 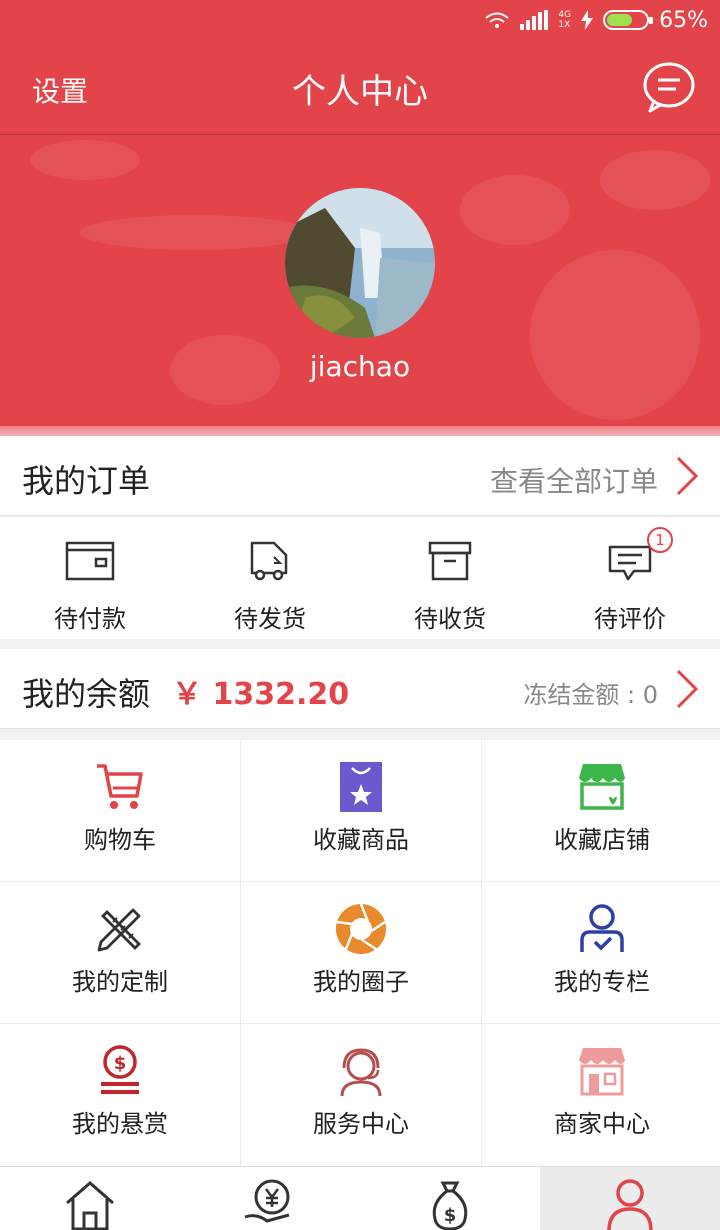 What do you see at coordinates (86, 694) in the screenshot?
I see `balance-title: 我的余额` at bounding box center [86, 694].